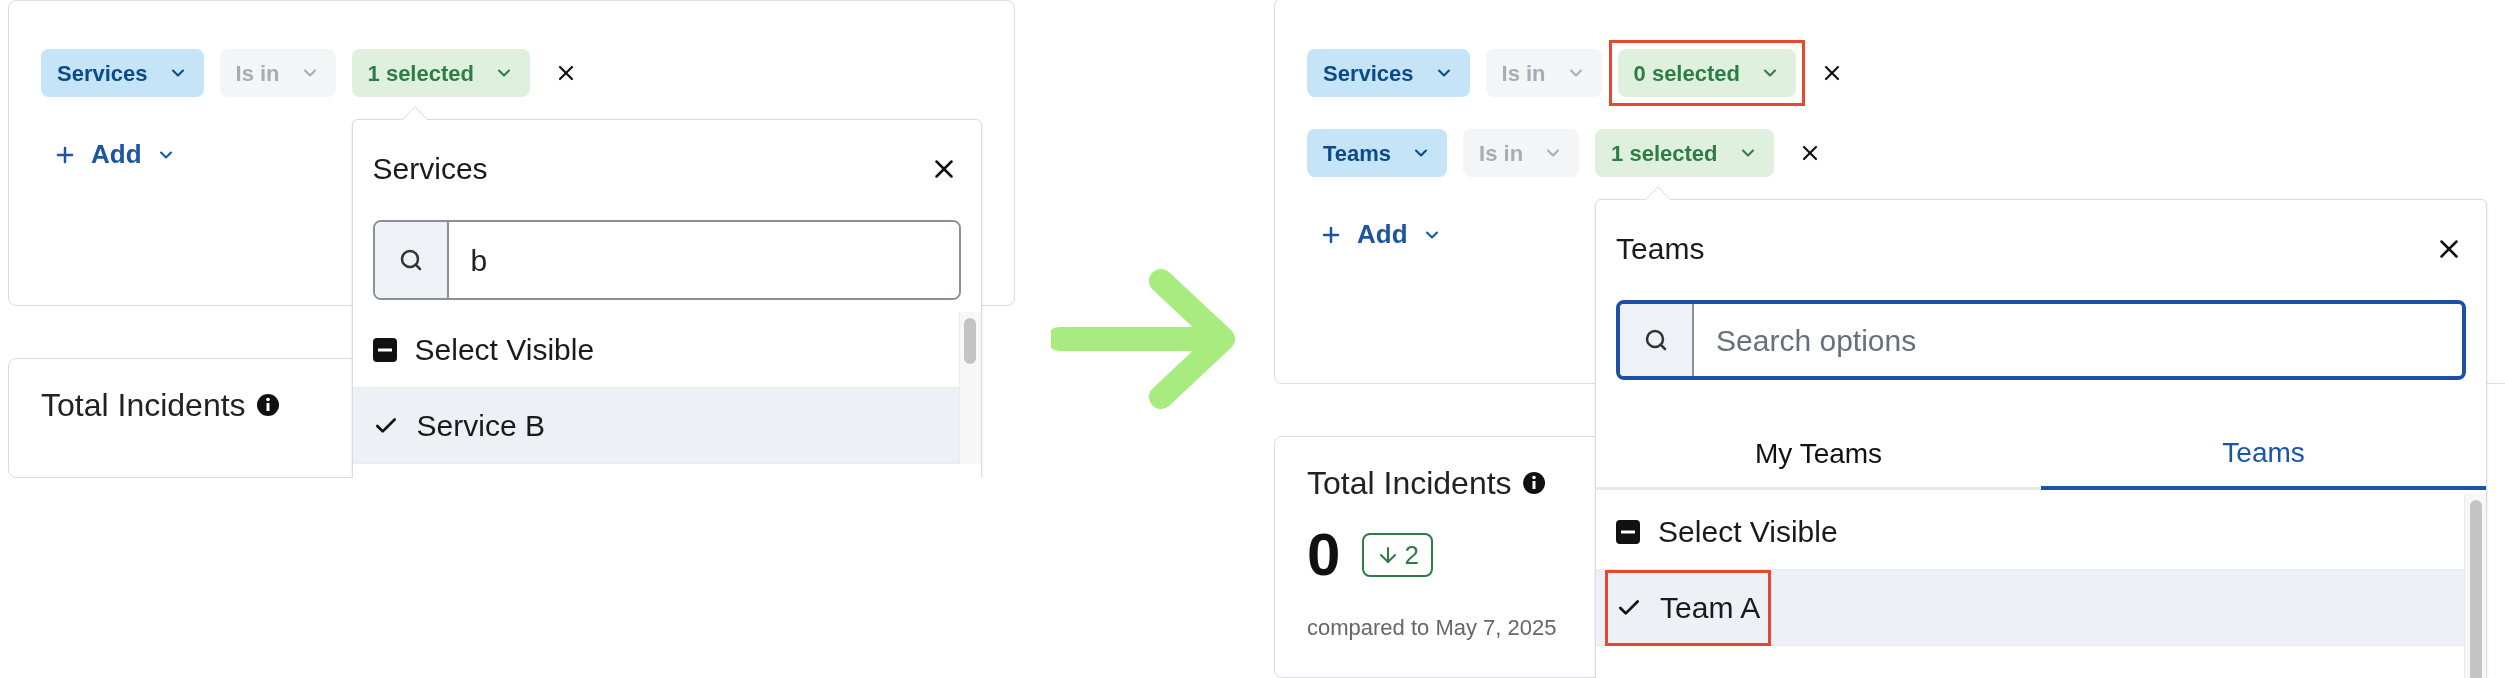  I want to click on search-field: b, so click(666, 260).